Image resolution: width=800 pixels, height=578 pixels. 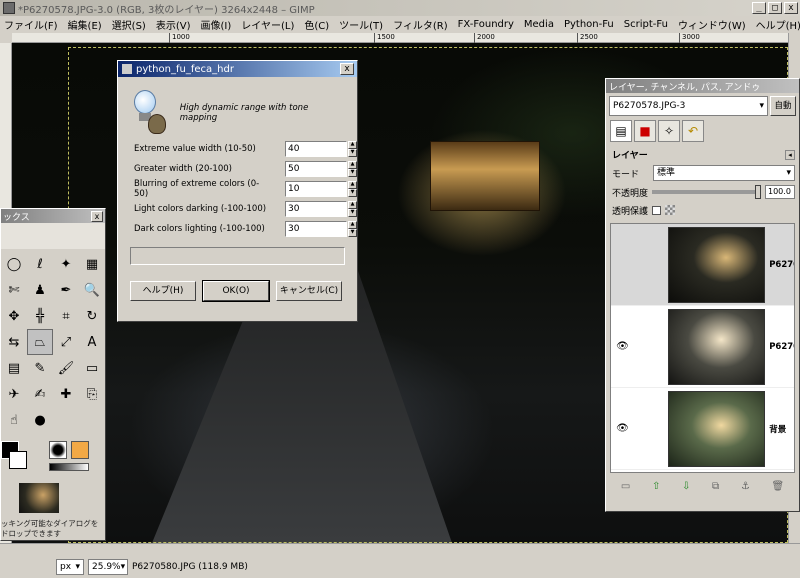 What do you see at coordinates (14, 316) in the screenshot?
I see `move-tool-icon: ✥` at bounding box center [14, 316].